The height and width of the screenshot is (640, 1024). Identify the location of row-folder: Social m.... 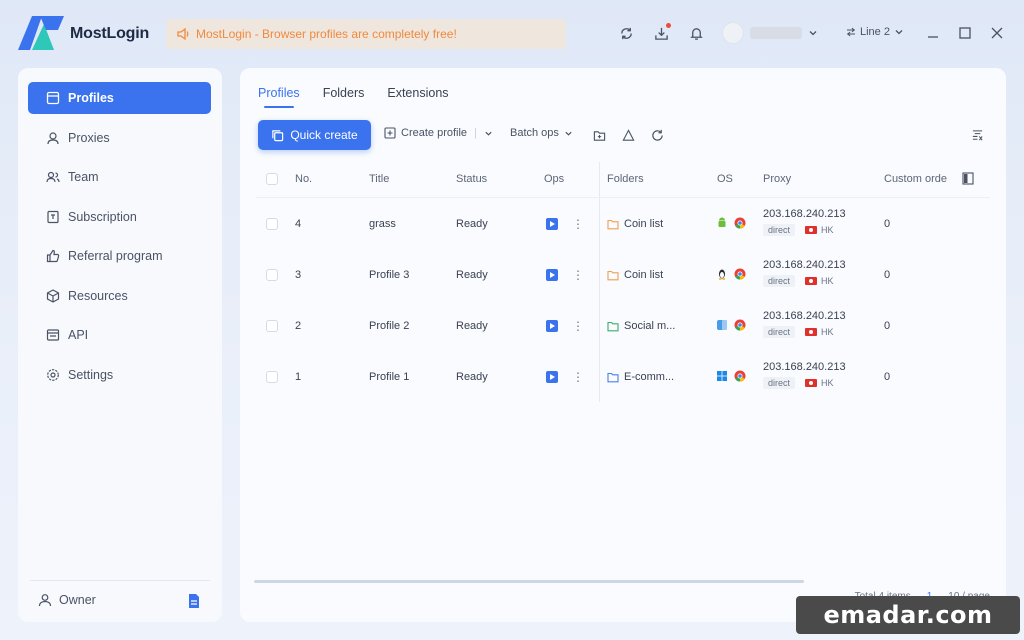
(641, 326).